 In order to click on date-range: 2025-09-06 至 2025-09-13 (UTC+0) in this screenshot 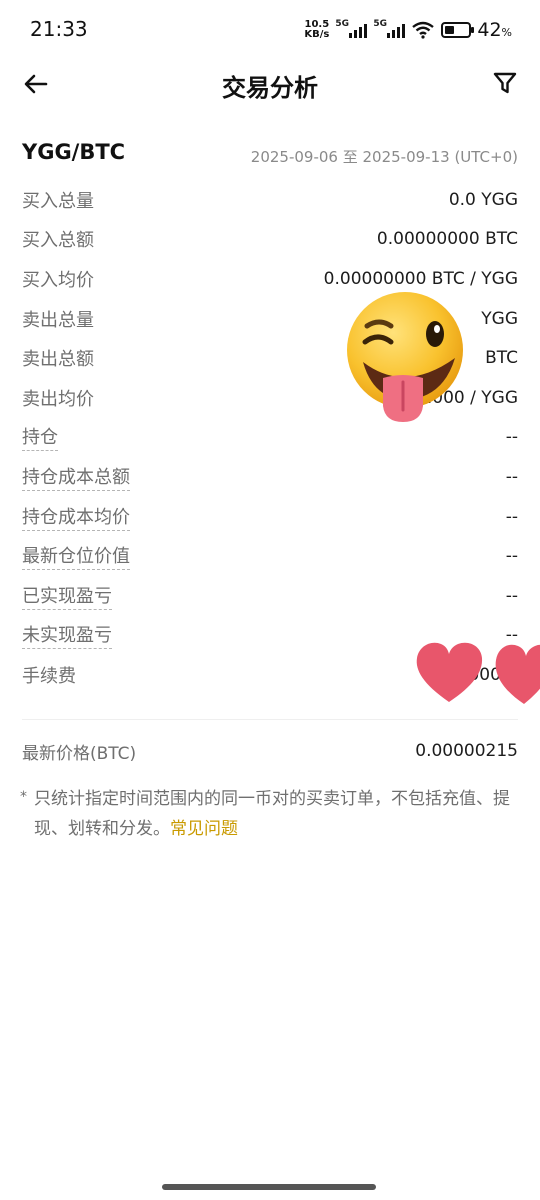, I will do `click(384, 157)`.